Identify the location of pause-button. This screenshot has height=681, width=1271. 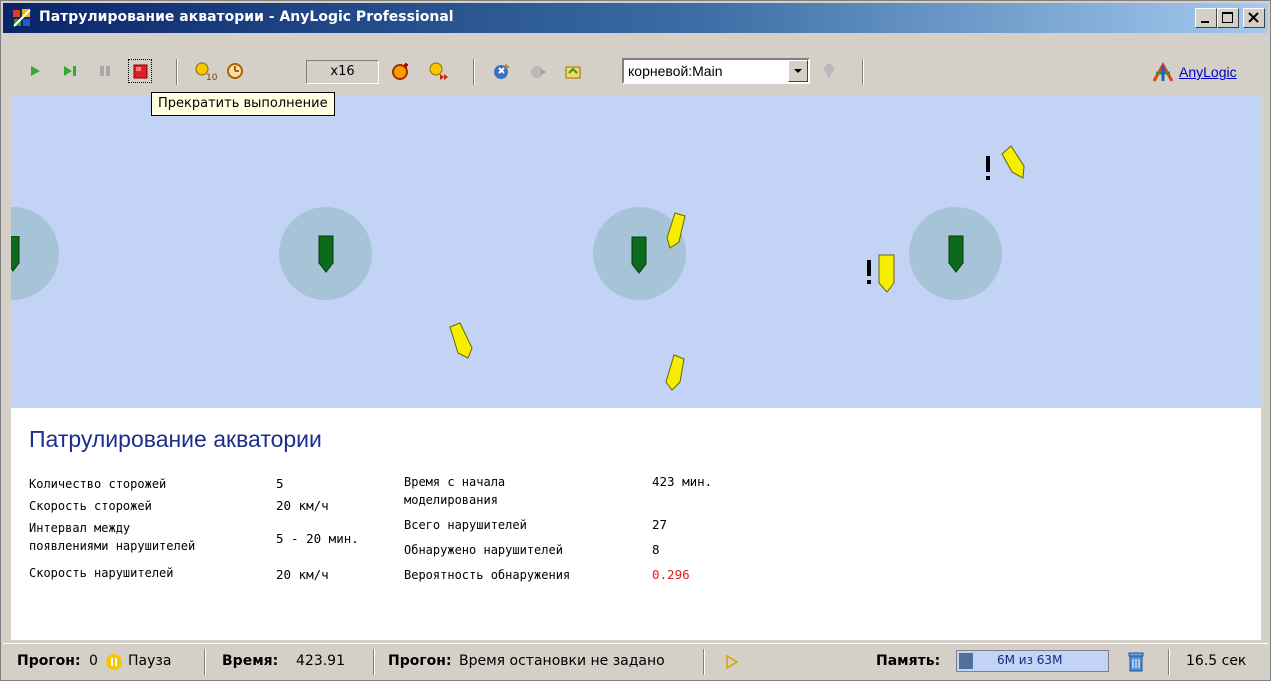
(105, 71).